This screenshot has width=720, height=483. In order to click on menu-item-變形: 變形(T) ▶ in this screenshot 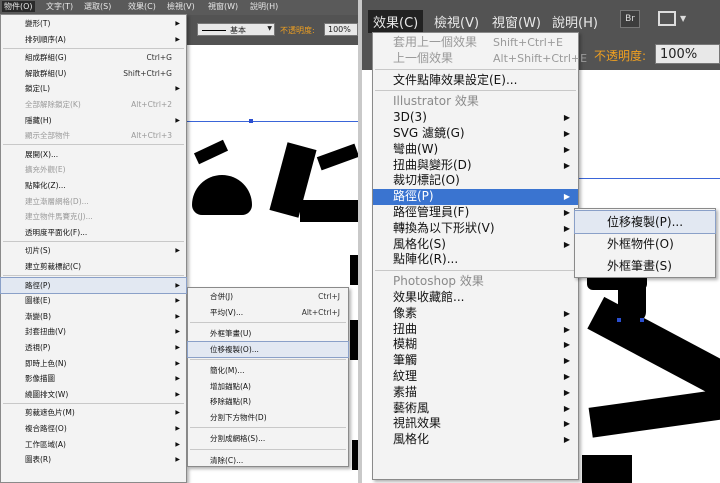, I will do `click(93, 24)`.